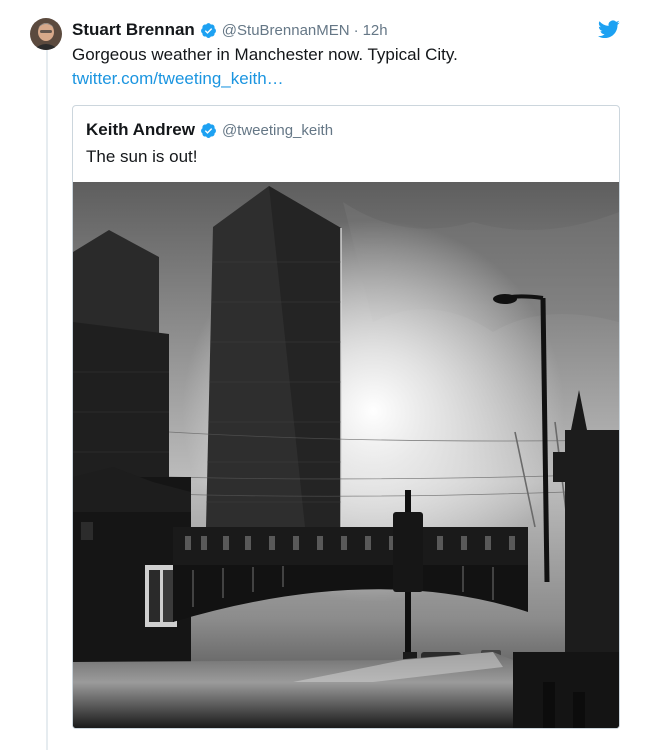 This screenshot has width=647, height=750. I want to click on quoted-author-handle: @tweeting_keith, so click(277, 130).